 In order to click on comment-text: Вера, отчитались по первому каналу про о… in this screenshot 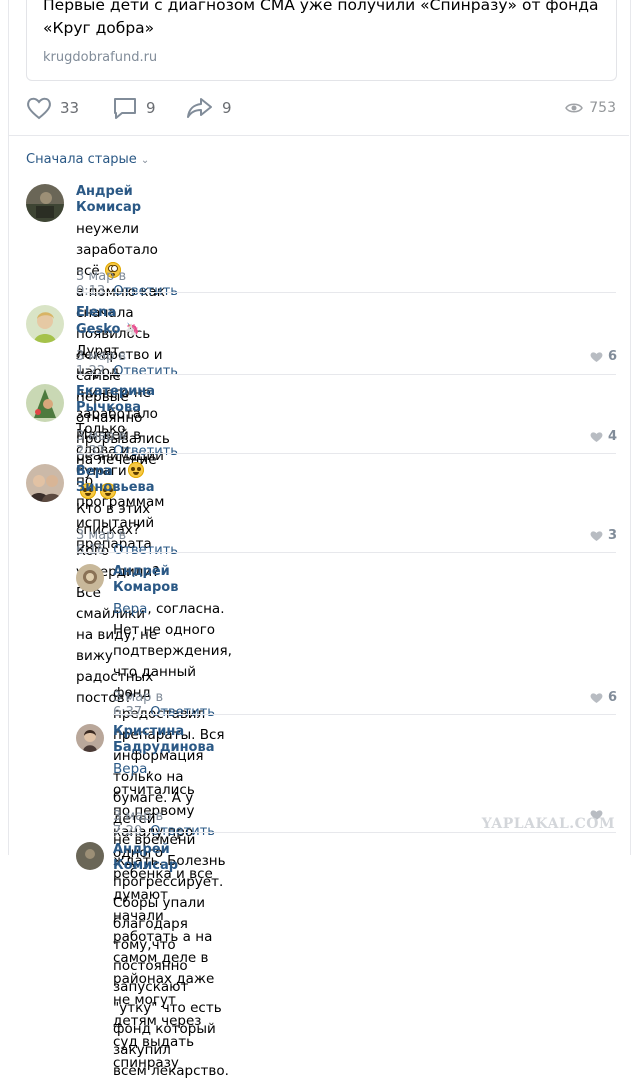, I will do `click(163, 916)`.